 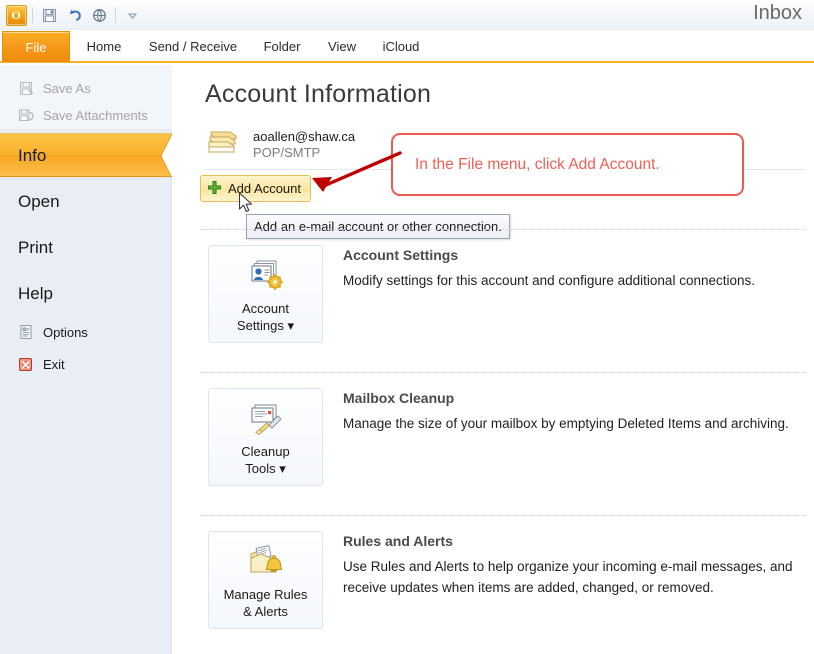 What do you see at coordinates (342, 46) in the screenshot?
I see `tab-view: View` at bounding box center [342, 46].